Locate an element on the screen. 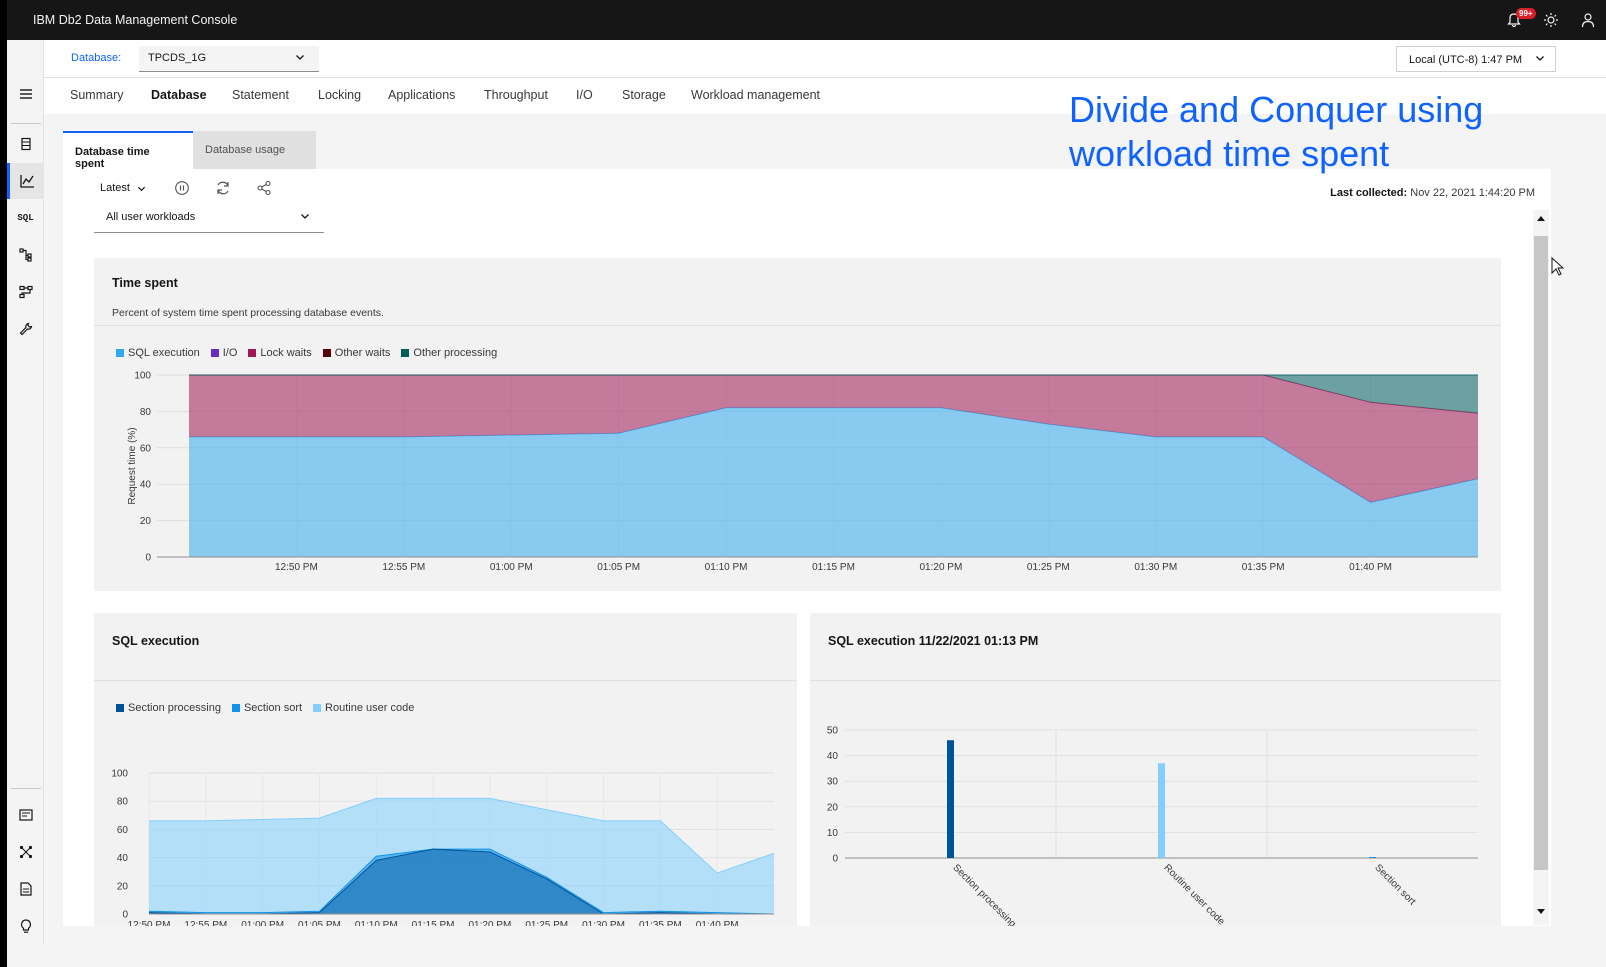  sidenav-item-topology is located at coordinates (25, 852).